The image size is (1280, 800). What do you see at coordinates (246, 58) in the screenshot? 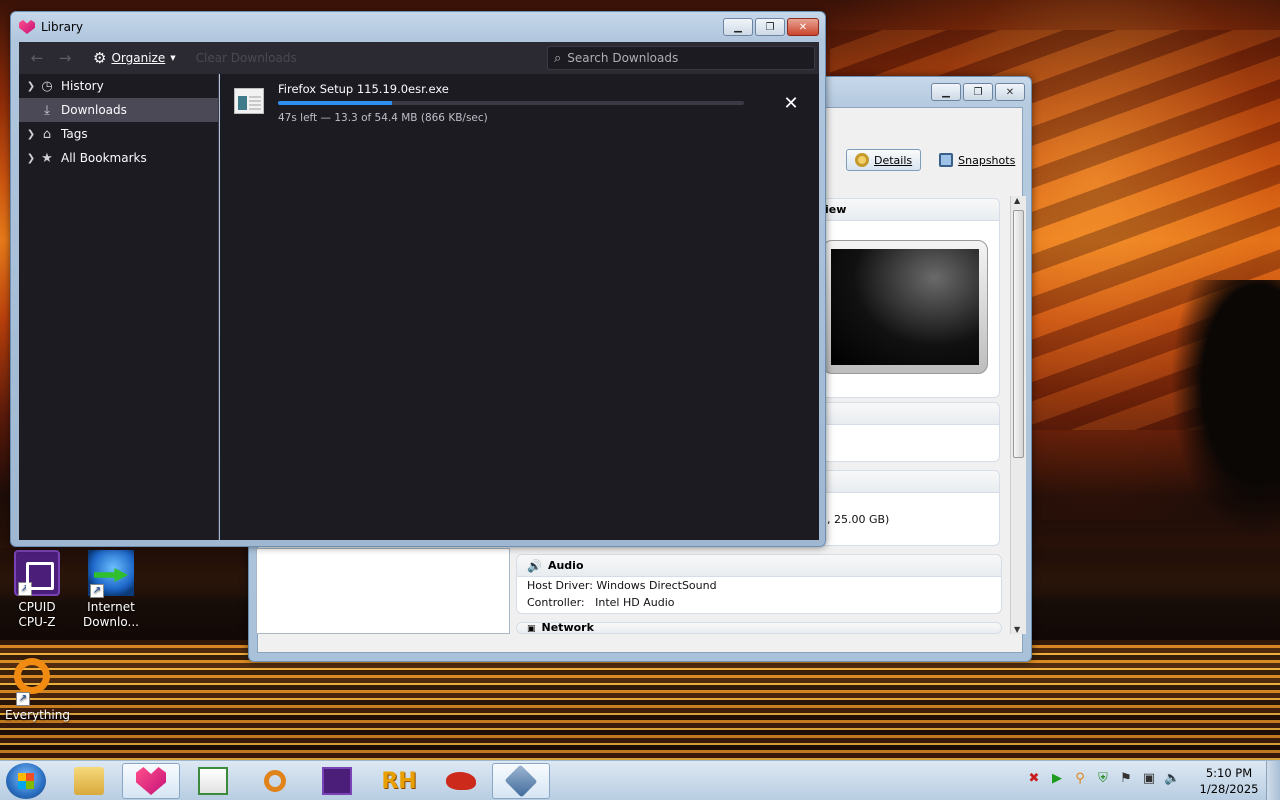
I see `clear-downloads-button: Clear Downloads` at bounding box center [246, 58].